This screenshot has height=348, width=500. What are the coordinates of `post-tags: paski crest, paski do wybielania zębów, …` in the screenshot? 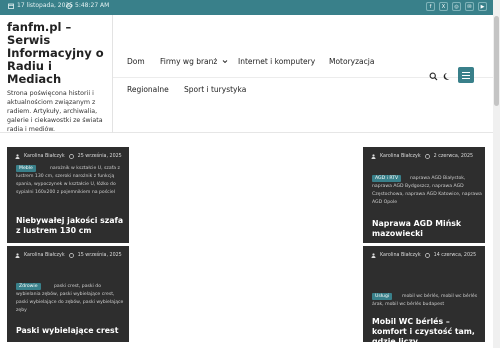 It's located at (71, 299).